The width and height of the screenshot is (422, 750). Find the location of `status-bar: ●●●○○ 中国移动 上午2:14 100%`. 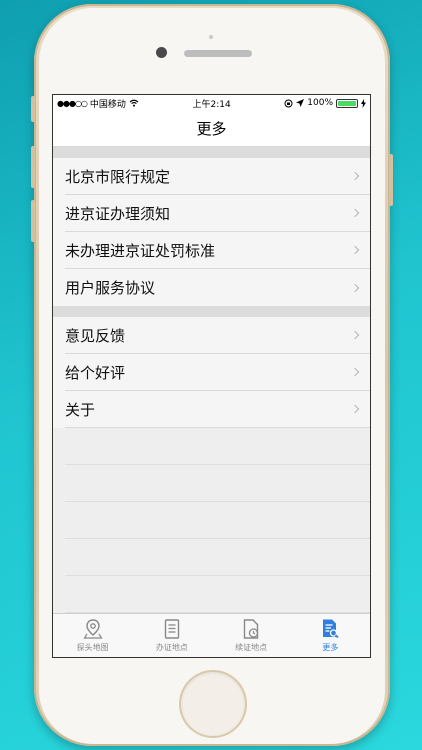

status-bar: ●●●○○ 中国移动 上午2:14 100% is located at coordinates (211, 103).